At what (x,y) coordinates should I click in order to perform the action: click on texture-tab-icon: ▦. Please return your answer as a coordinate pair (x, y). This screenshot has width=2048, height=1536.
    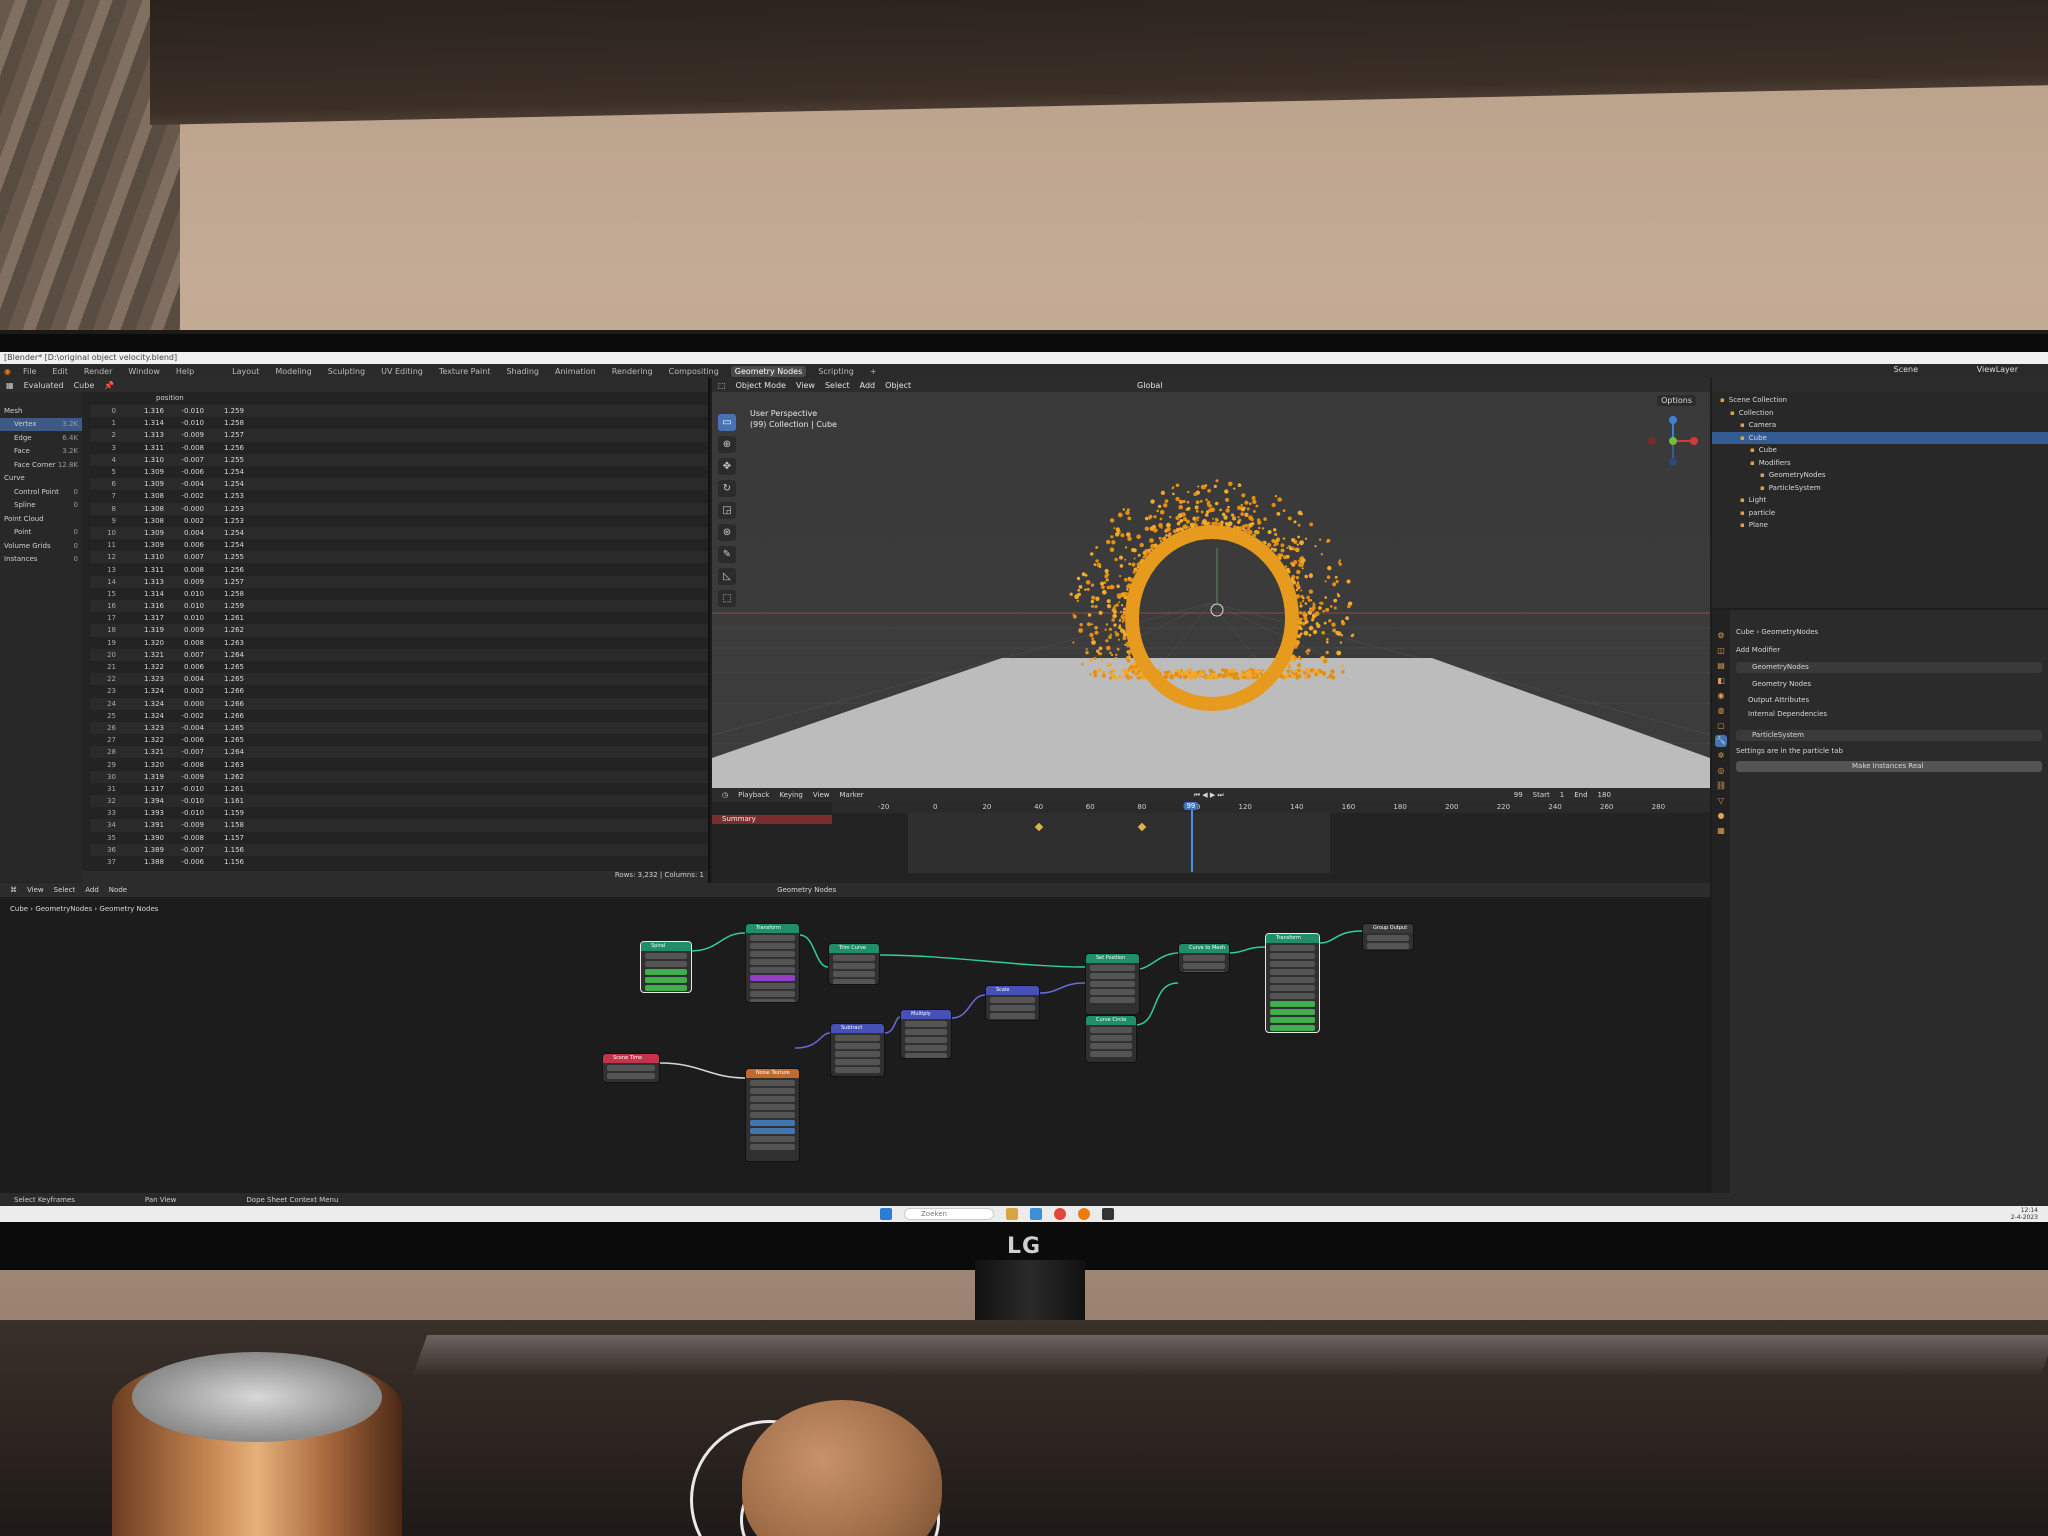
    Looking at the image, I should click on (1721, 831).